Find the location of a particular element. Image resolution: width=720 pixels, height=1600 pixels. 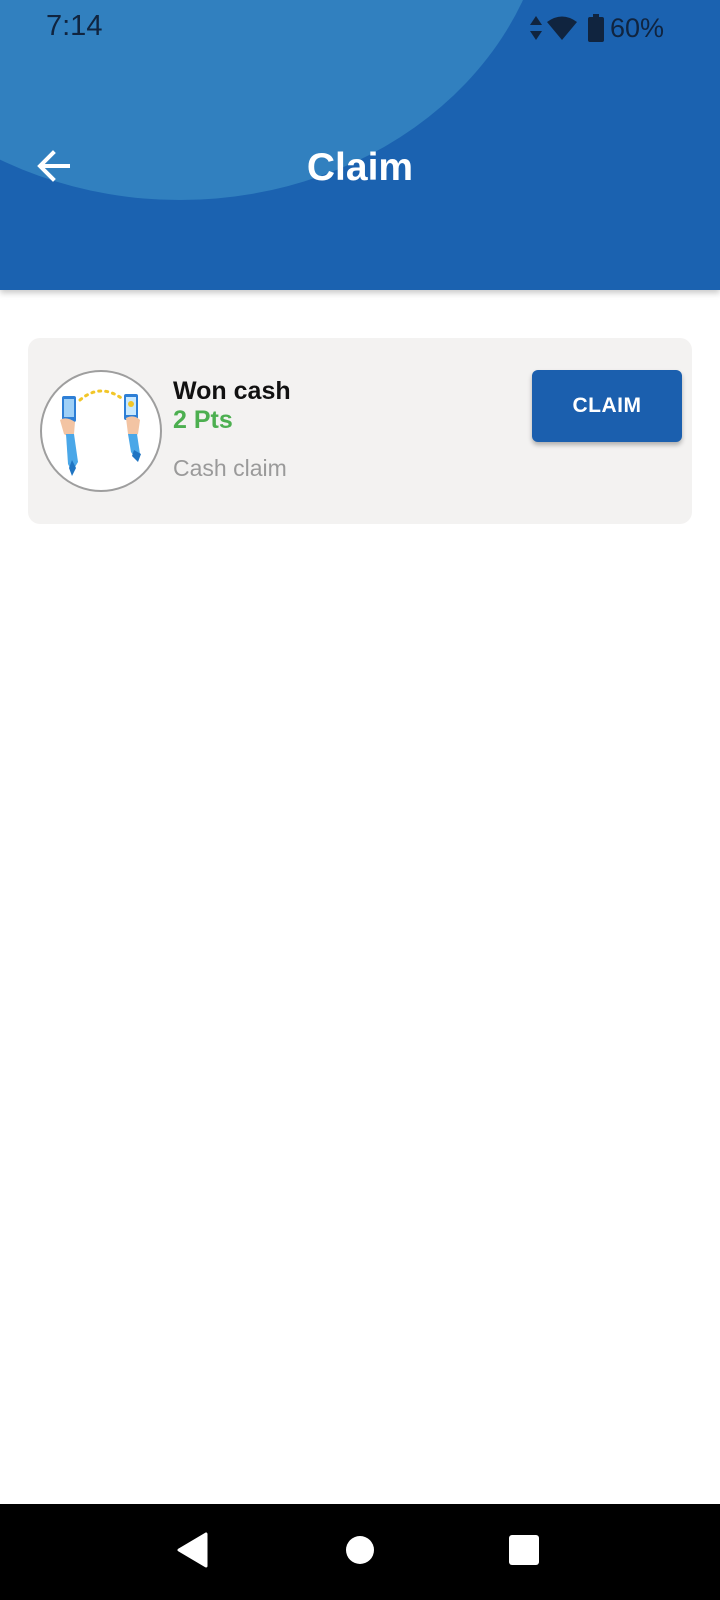

status-time: 7:14 is located at coordinates (74, 26).